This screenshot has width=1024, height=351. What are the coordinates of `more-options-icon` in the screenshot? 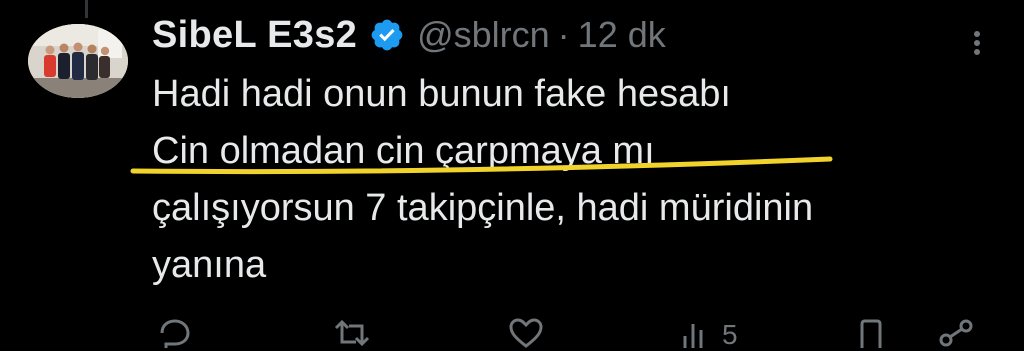 It's located at (977, 42).